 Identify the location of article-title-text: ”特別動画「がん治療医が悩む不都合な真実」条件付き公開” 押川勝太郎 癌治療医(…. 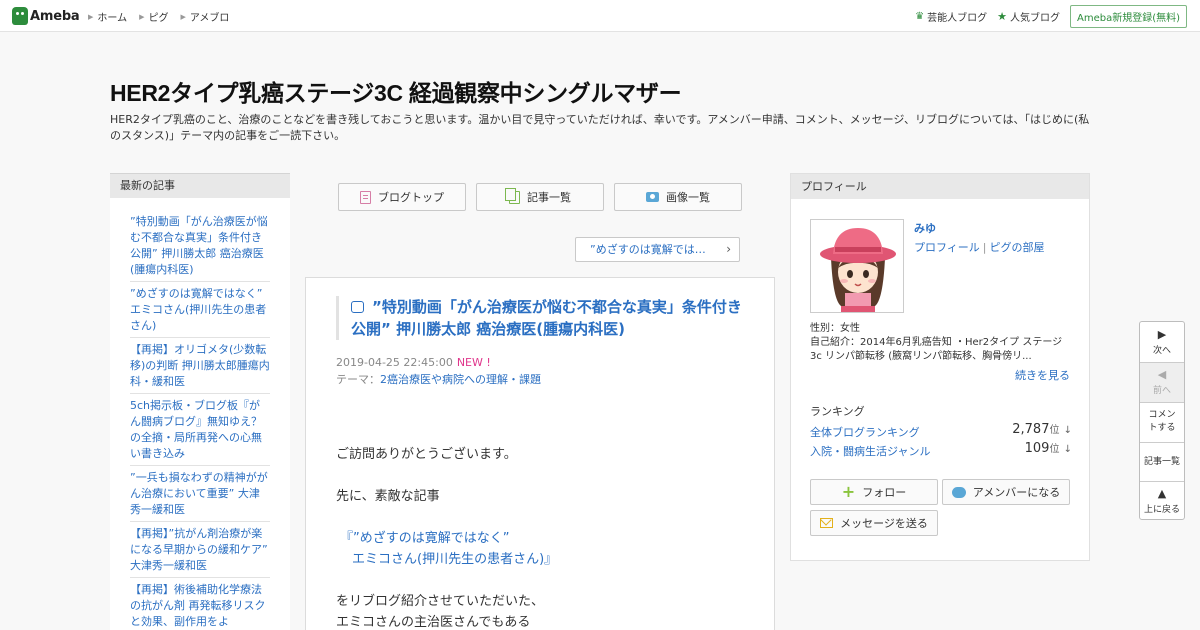
(546, 318).